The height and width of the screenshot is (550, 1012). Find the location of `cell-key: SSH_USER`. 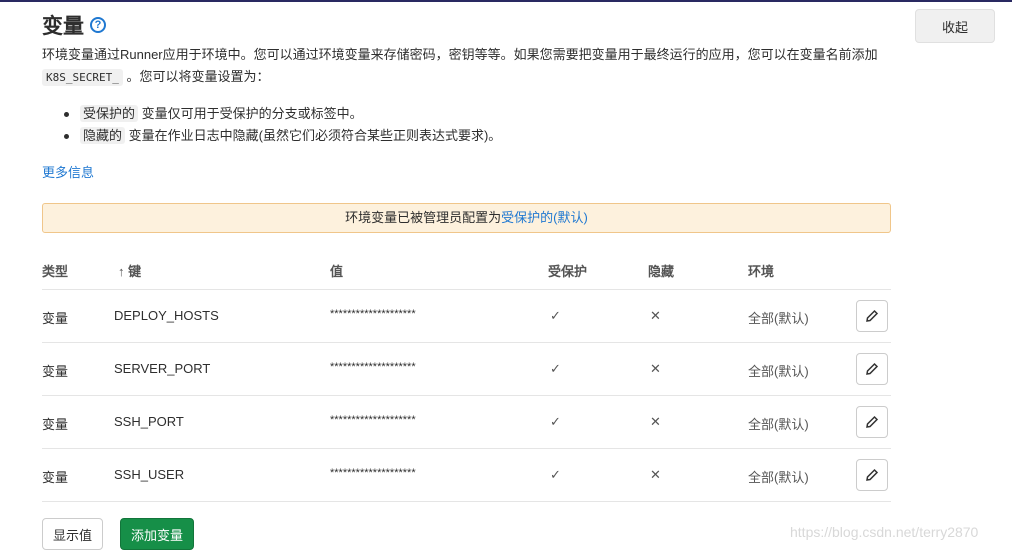

cell-key: SSH_USER is located at coordinates (149, 474).